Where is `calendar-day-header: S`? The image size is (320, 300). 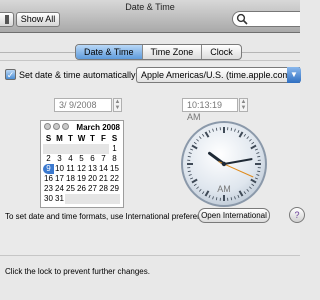
calendar-day-header: S is located at coordinates (114, 138).